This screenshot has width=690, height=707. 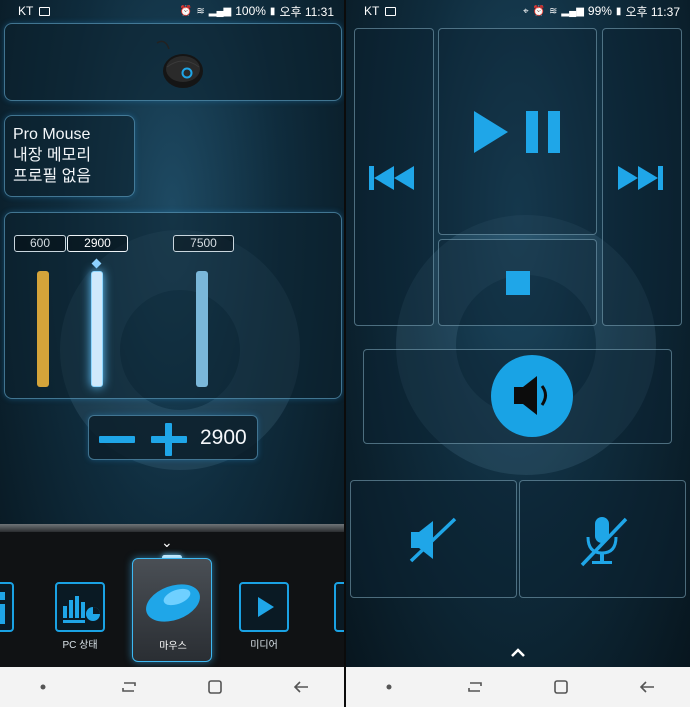 What do you see at coordinates (80, 645) in the screenshot?
I see `dock-label-pc-status: PC 상태` at bounding box center [80, 645].